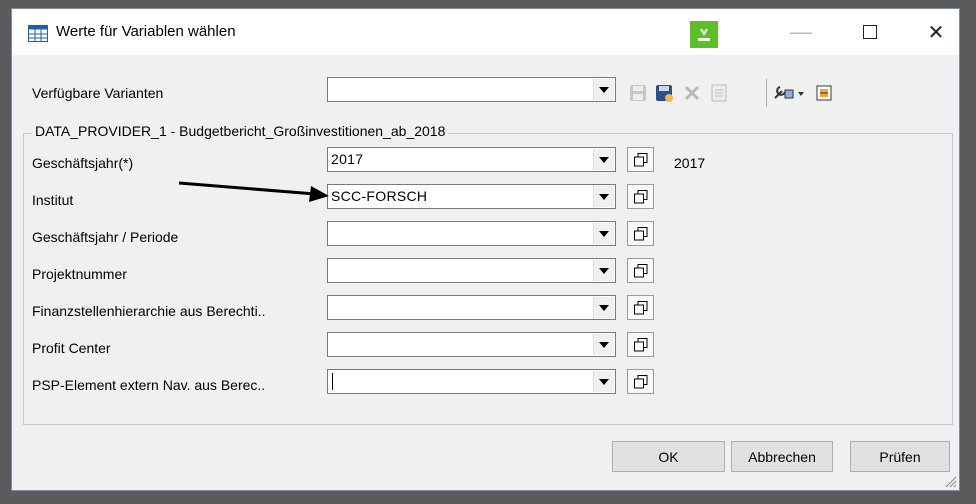 The height and width of the screenshot is (504, 976). Describe the element at coordinates (801, 32) in the screenshot. I see `minimize-button: —` at that location.